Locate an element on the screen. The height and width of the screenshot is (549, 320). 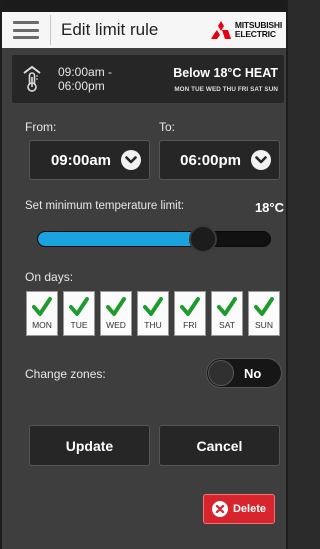
cancel-button: Cancel is located at coordinates (219, 445).